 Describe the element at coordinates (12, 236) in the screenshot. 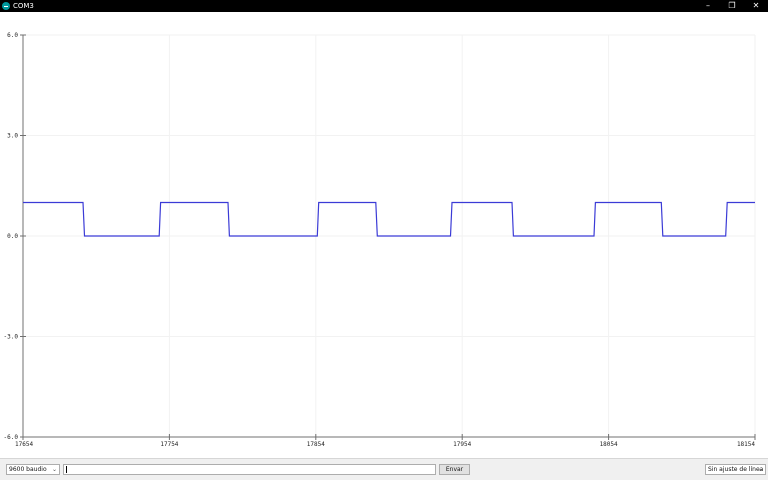

I see `y-tick-label: 0.0` at that location.